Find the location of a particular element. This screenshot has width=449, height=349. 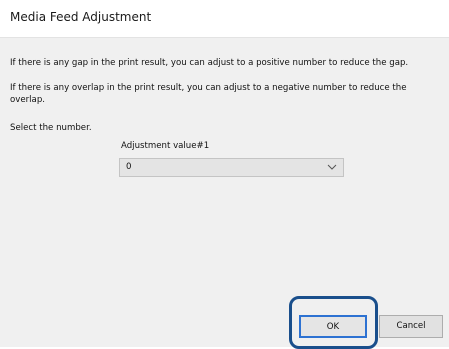

dialog-title: Media Feed Adjustment is located at coordinates (81, 17).